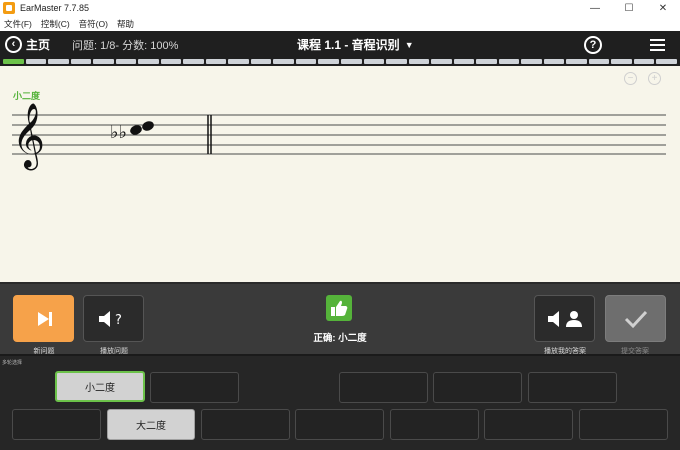 The height and width of the screenshot is (450, 680). Describe the element at coordinates (595, 8) in the screenshot. I see `minimize-button: —` at that location.